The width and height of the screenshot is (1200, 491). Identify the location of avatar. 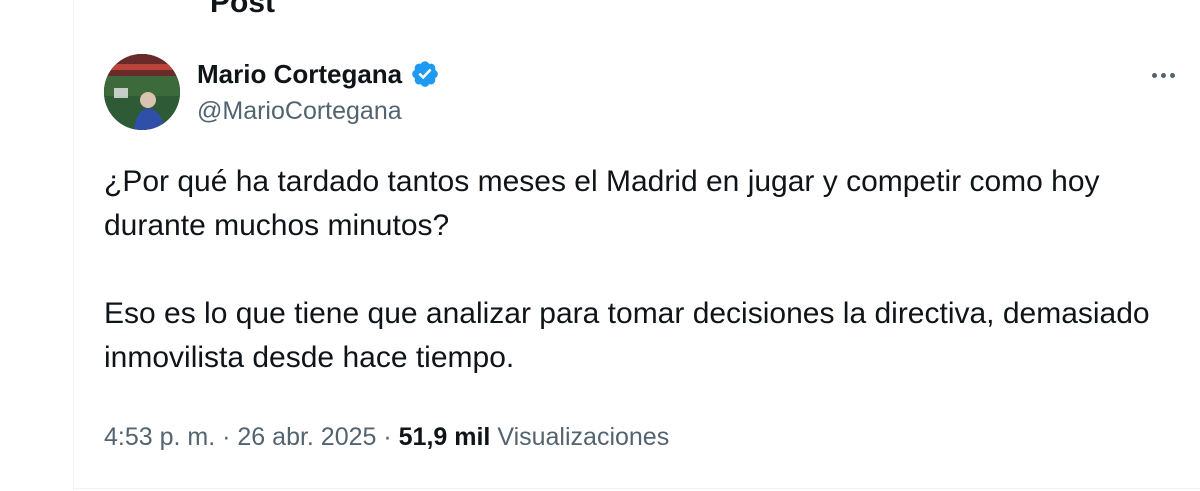
(142, 92).